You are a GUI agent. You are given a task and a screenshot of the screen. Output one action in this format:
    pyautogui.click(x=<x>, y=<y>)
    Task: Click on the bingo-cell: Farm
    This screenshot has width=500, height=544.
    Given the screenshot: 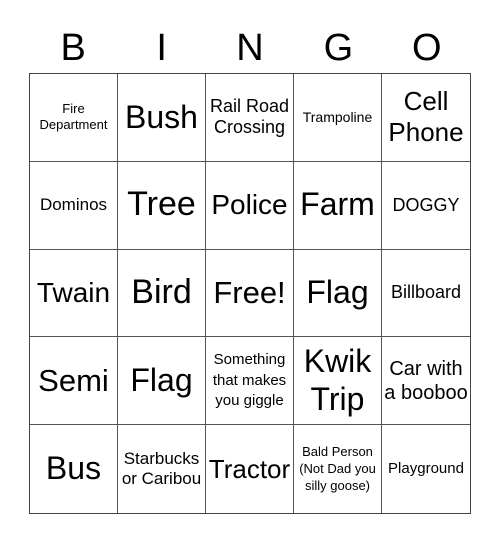 What is the action you would take?
    pyautogui.click(x=338, y=205)
    